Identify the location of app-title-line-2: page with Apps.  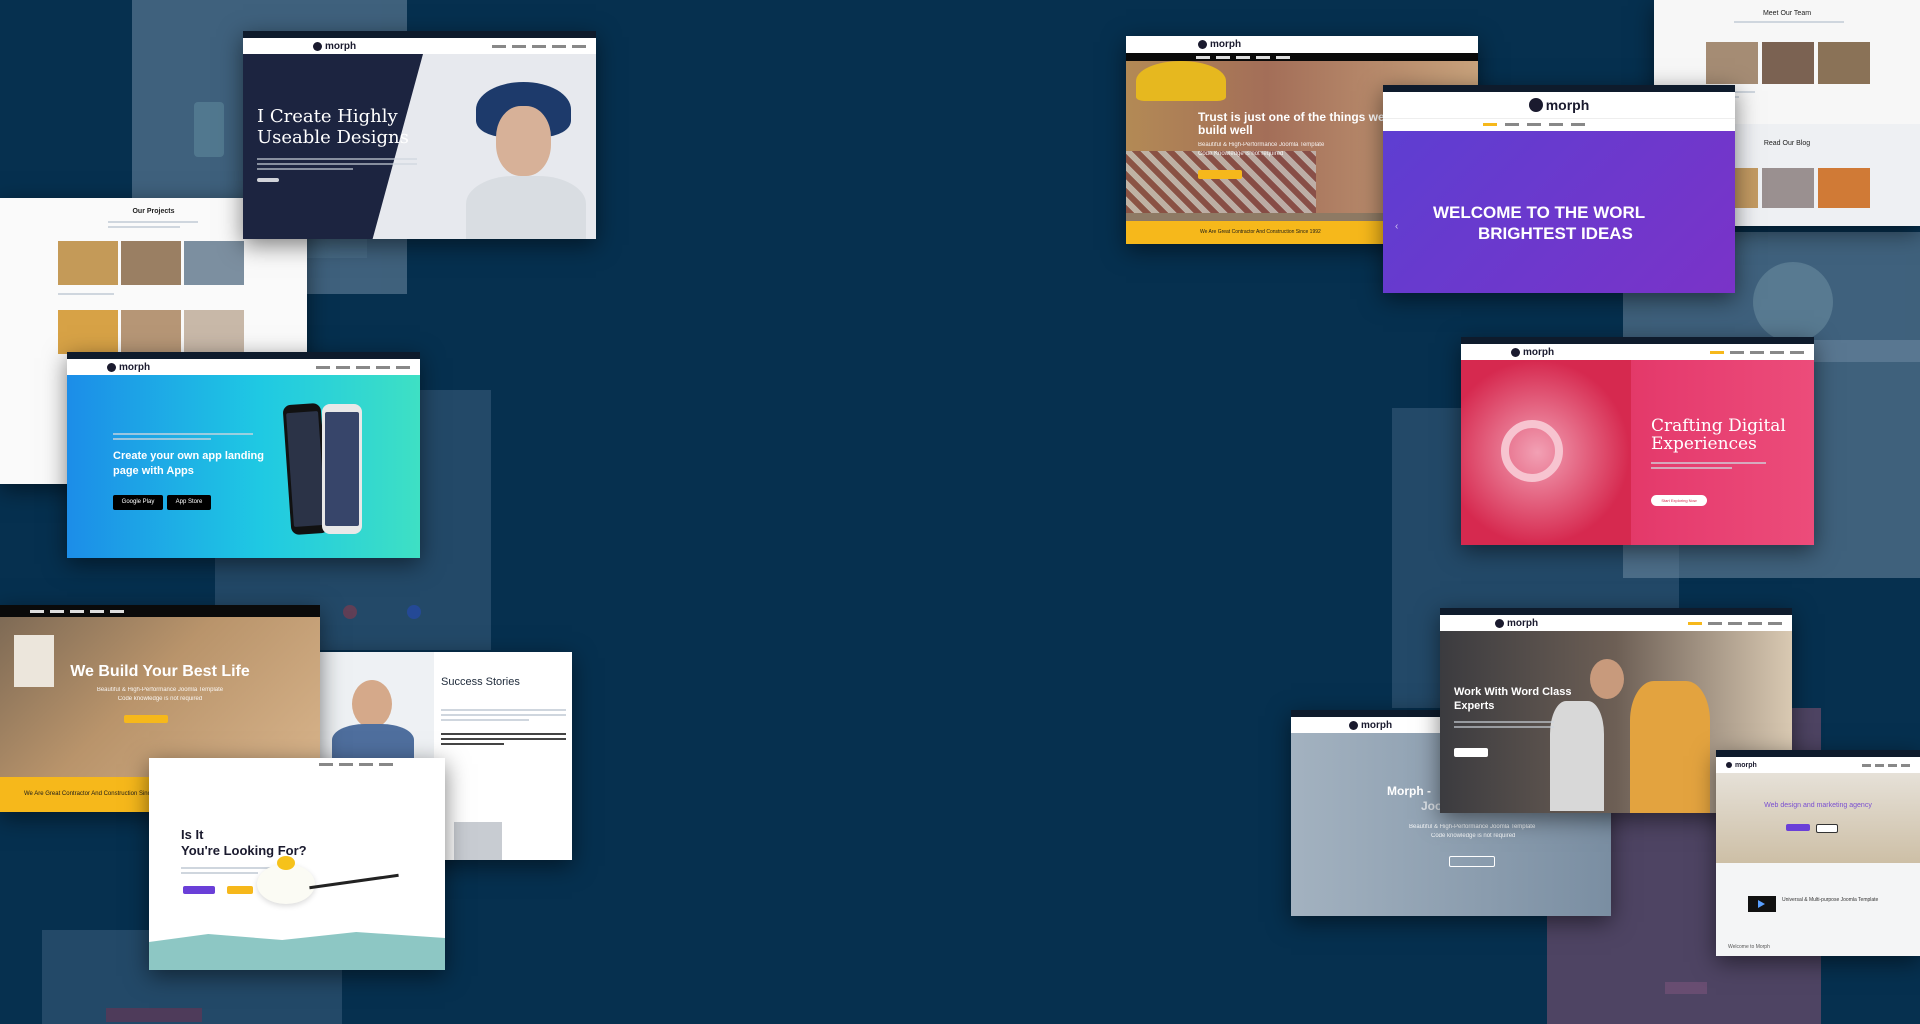
(153, 471).